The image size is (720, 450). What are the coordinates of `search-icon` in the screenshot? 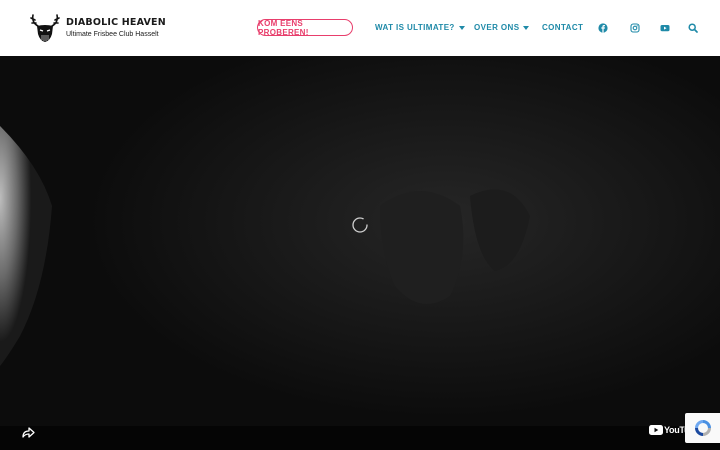 It's located at (693, 28).